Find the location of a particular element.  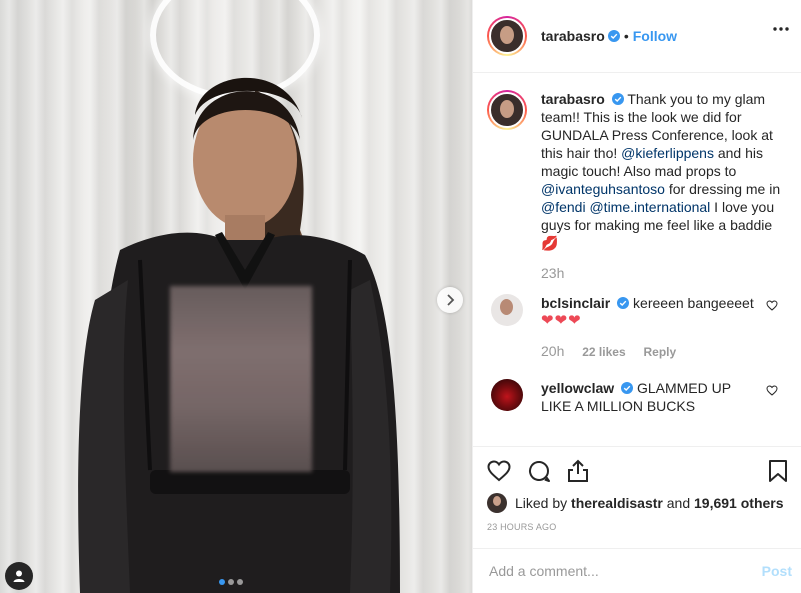

liked-by-prefix: Liked by is located at coordinates (541, 503).